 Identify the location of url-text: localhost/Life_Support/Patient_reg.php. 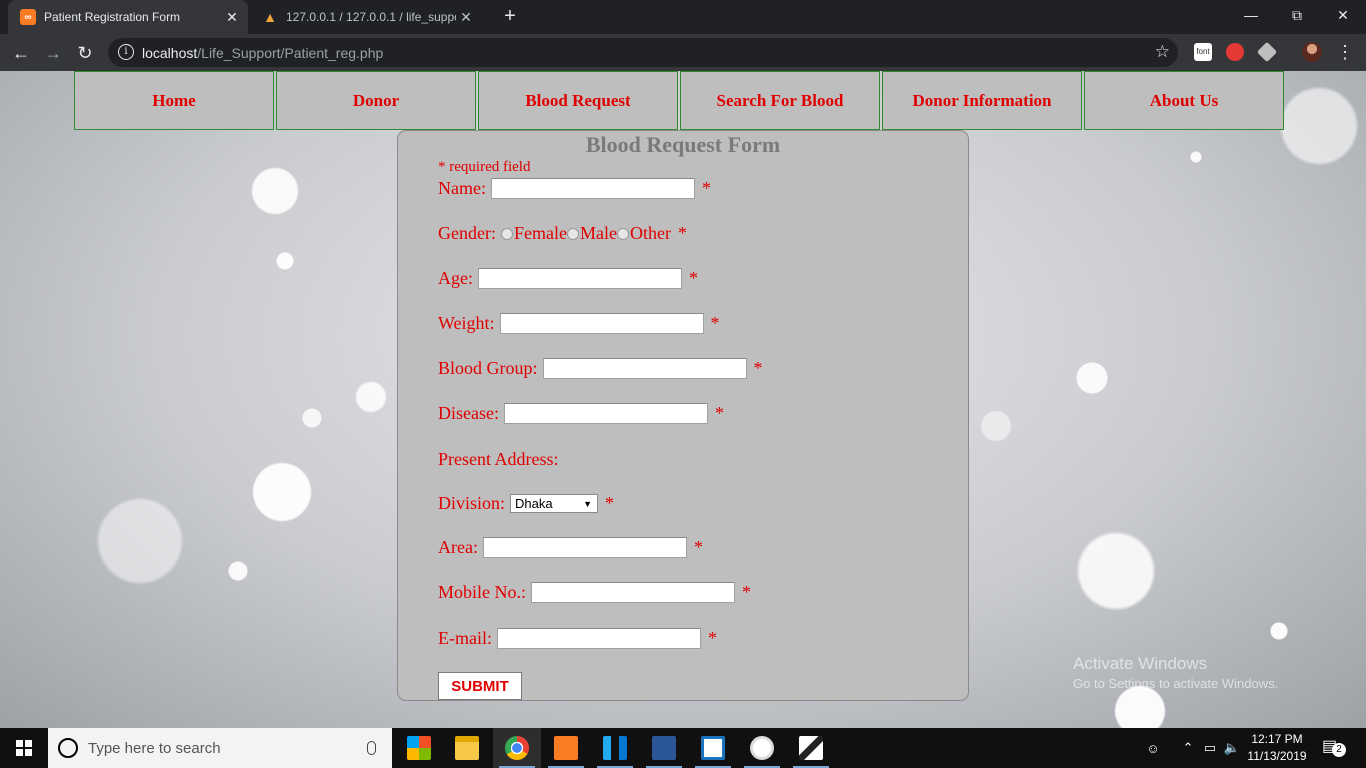
(262, 53).